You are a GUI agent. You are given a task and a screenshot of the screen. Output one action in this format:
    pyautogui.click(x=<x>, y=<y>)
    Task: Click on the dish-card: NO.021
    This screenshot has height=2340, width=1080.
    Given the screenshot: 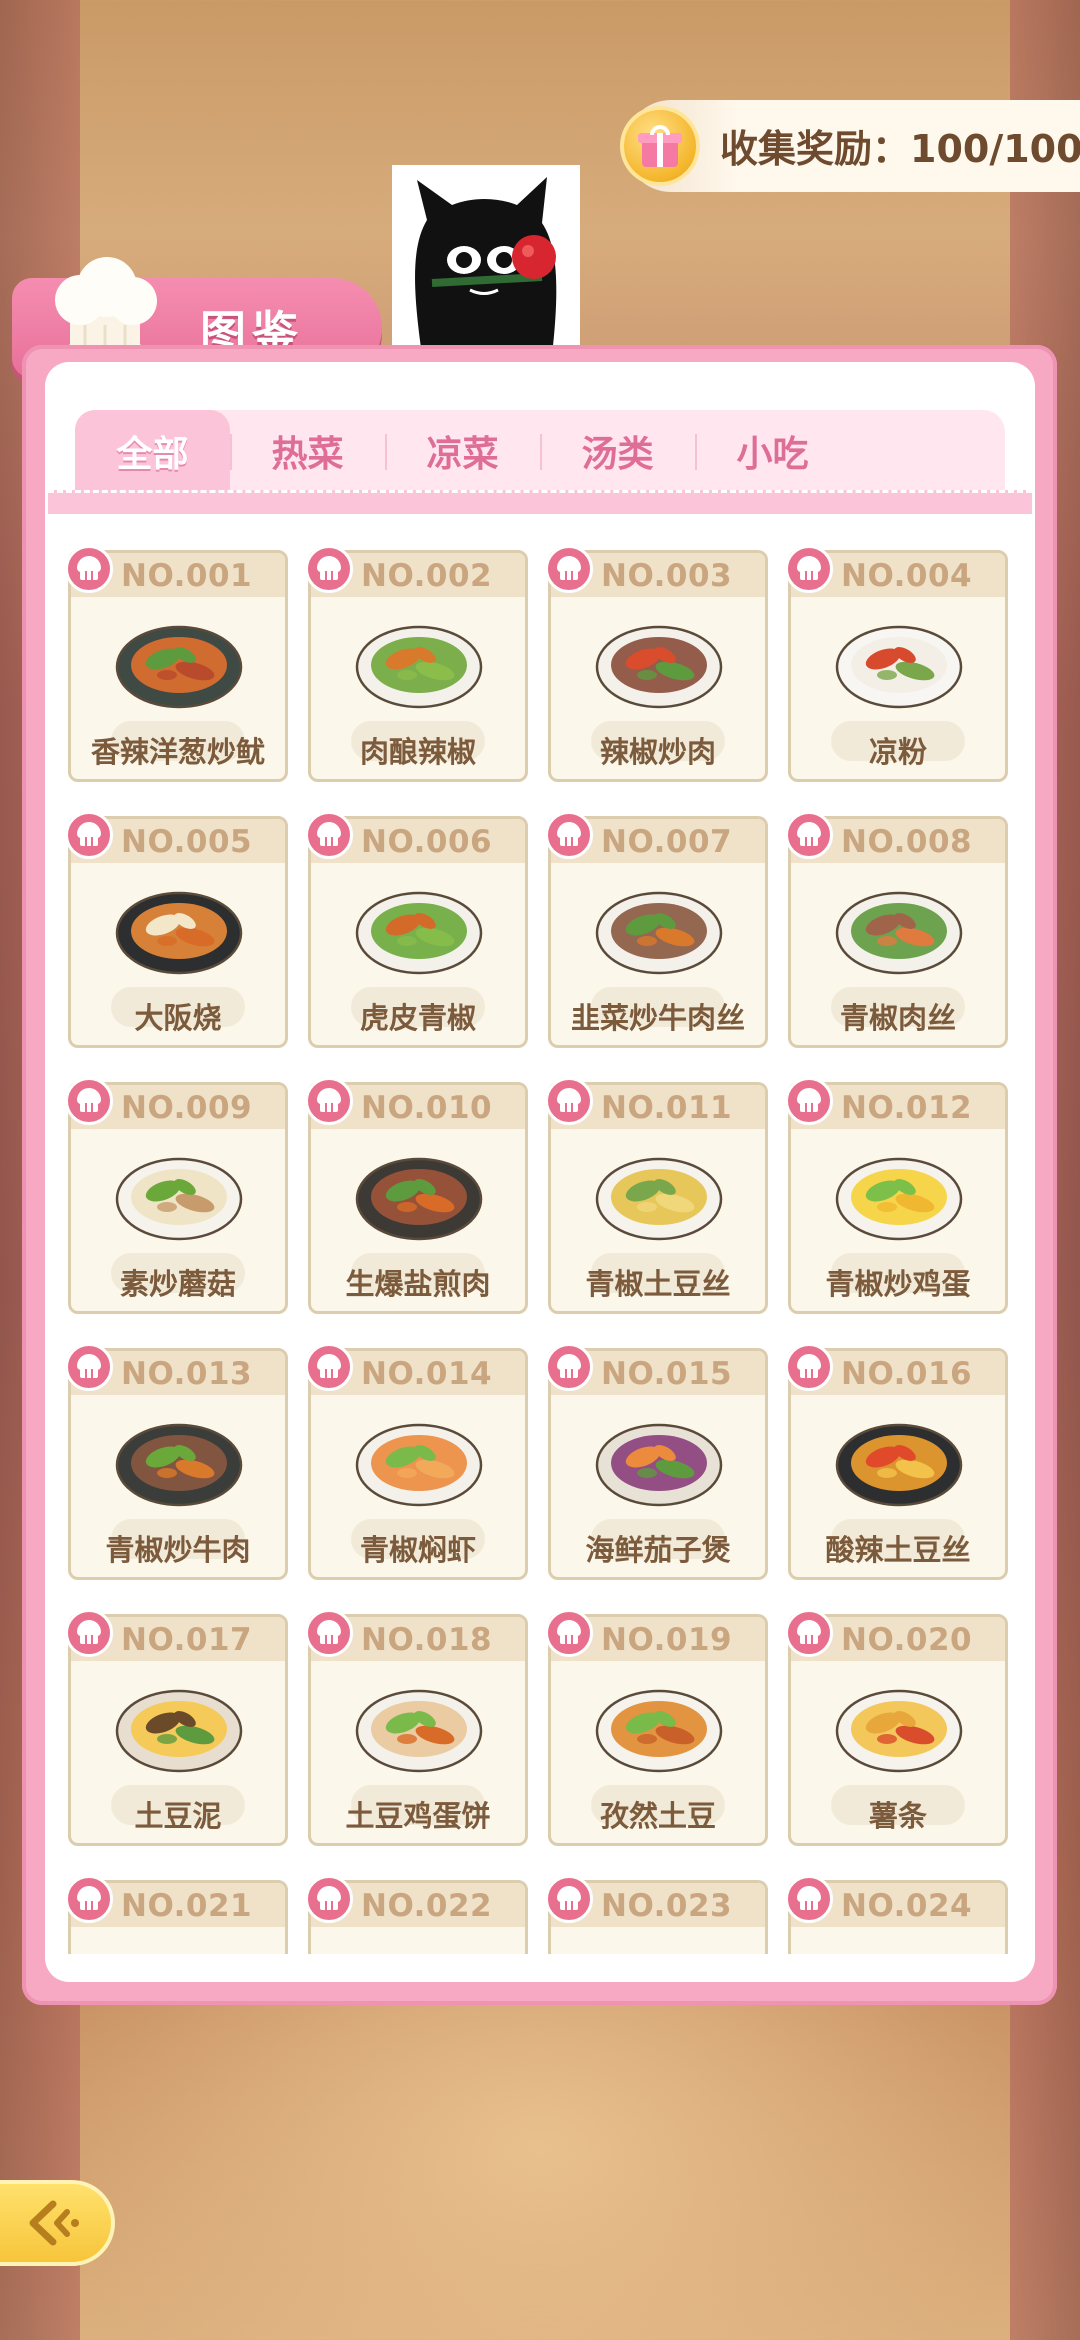 What is the action you would take?
    pyautogui.click(x=176, y=1914)
    